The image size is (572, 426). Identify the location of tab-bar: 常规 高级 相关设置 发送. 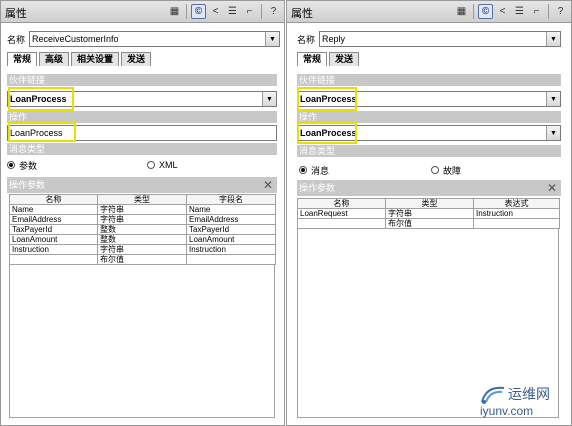
(80, 59).